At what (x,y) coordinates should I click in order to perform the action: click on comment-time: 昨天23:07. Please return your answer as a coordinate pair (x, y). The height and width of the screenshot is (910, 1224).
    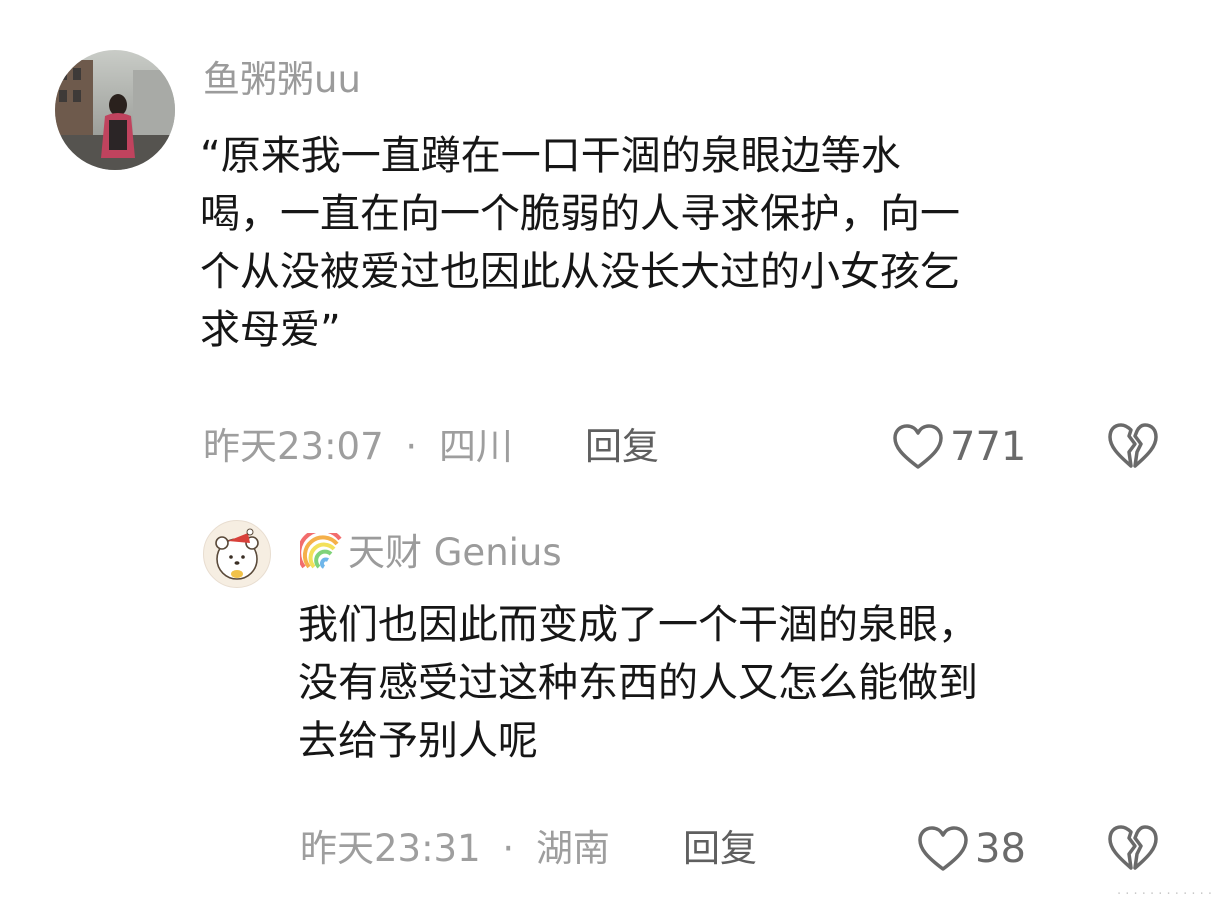
    Looking at the image, I should click on (293, 446).